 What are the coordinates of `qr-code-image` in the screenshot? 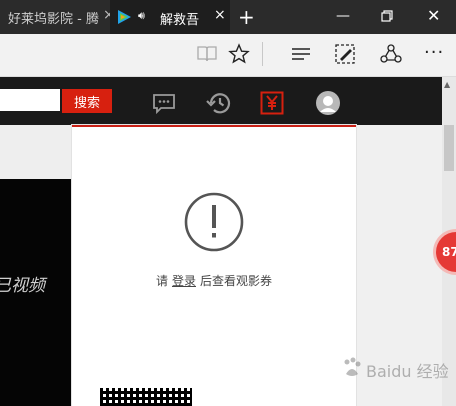 It's located at (146, 397).